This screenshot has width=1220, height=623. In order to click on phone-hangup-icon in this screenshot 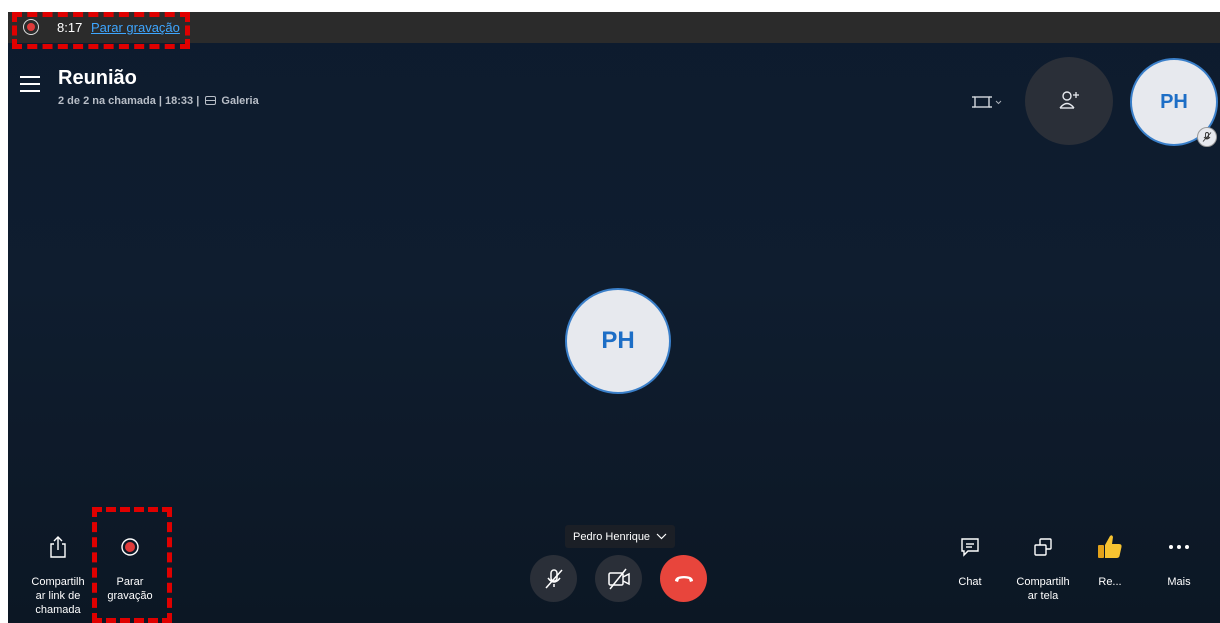, I will do `click(683, 578)`.